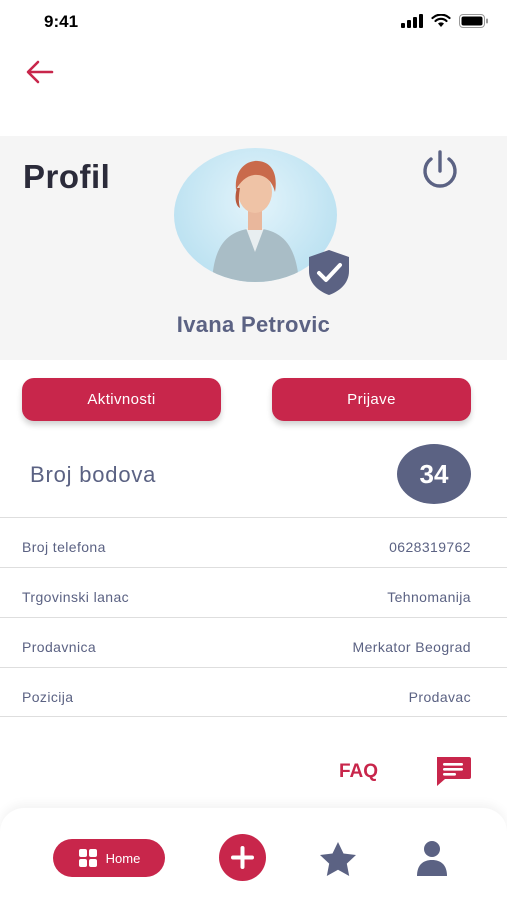  I want to click on chat-button, so click(453, 771).